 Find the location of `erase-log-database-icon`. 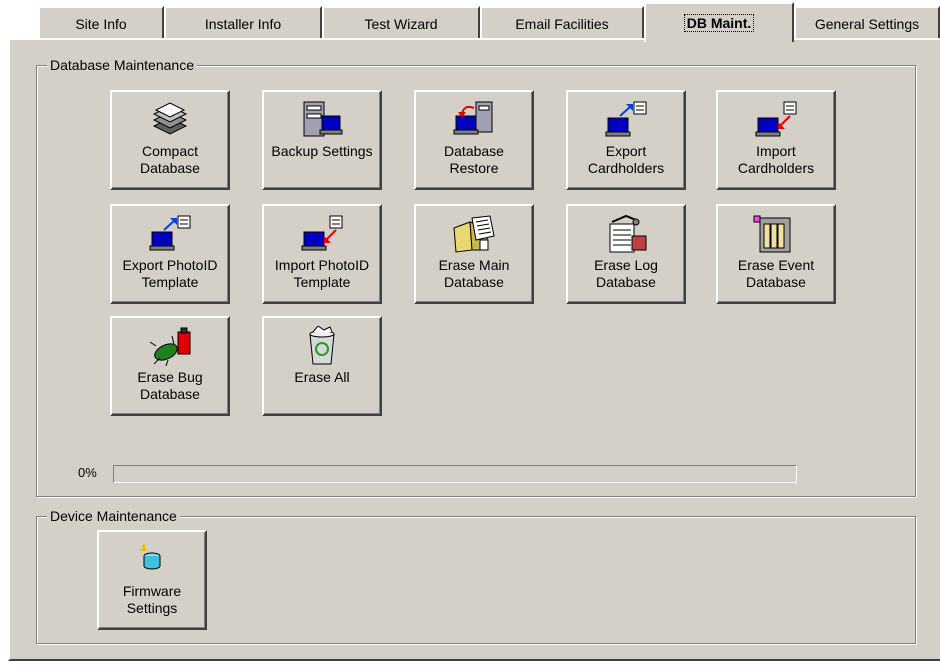

erase-log-database-icon is located at coordinates (626, 234).